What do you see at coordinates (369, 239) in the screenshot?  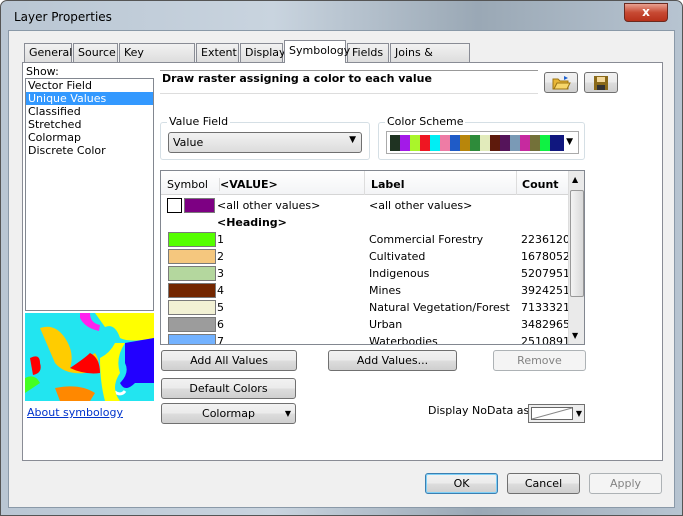 I see `table-row: 1 Commercial Forestry 22361202` at bounding box center [369, 239].